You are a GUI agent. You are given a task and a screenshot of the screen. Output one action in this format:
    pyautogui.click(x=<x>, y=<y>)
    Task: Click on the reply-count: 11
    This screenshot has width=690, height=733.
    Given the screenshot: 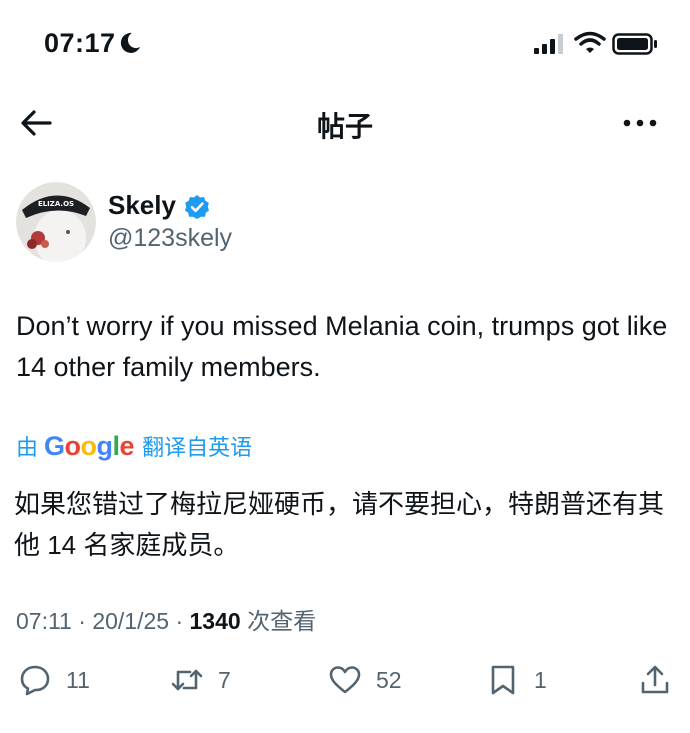 What is the action you would take?
    pyautogui.click(x=78, y=679)
    